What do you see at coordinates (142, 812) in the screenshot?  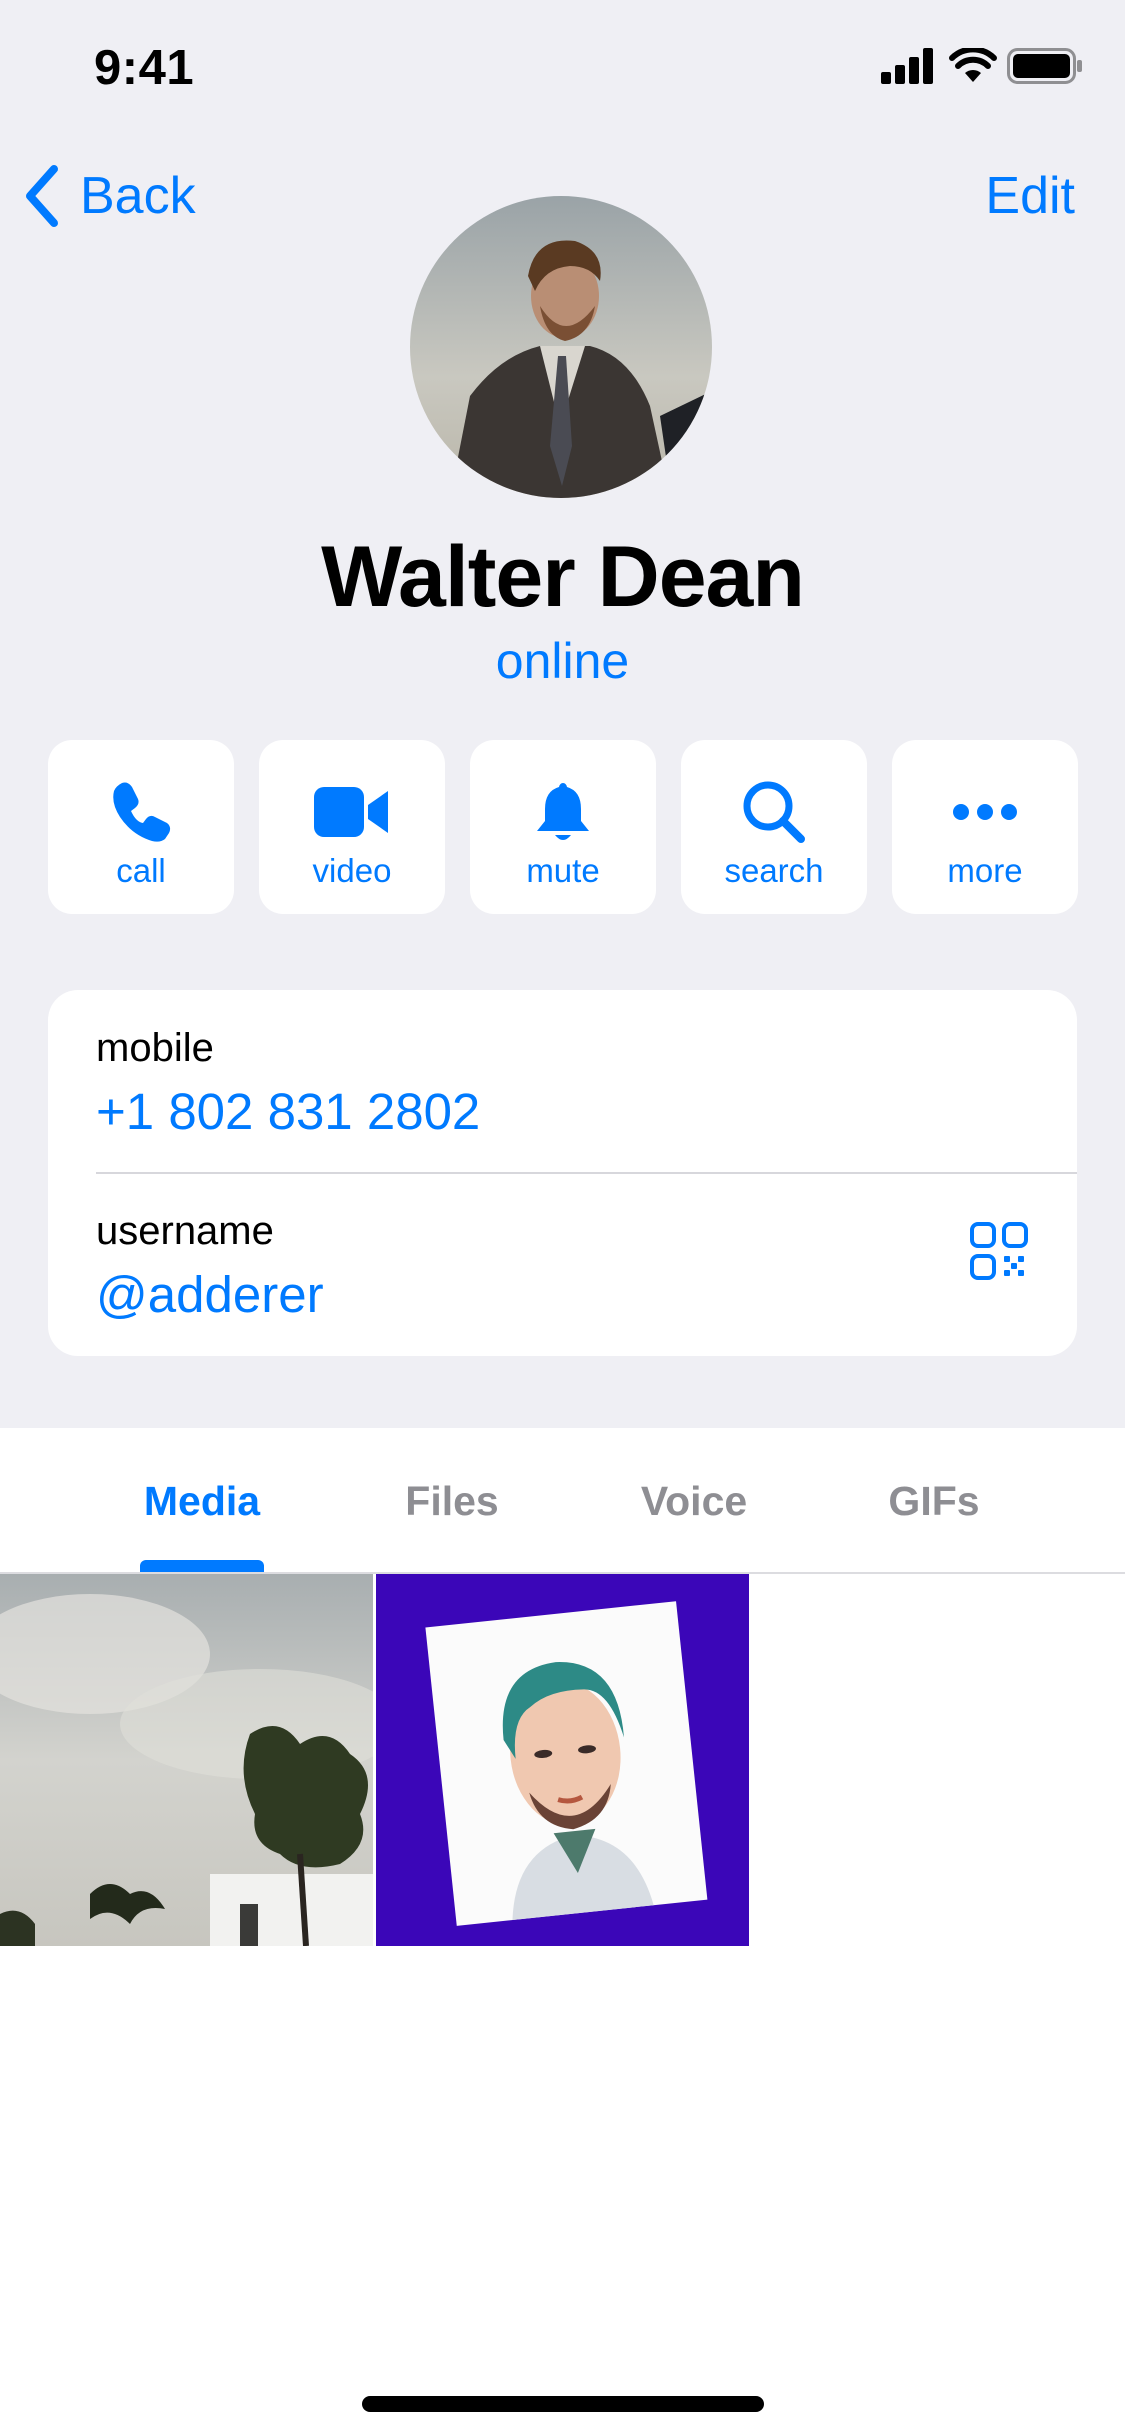 I see `phone-icon` at bounding box center [142, 812].